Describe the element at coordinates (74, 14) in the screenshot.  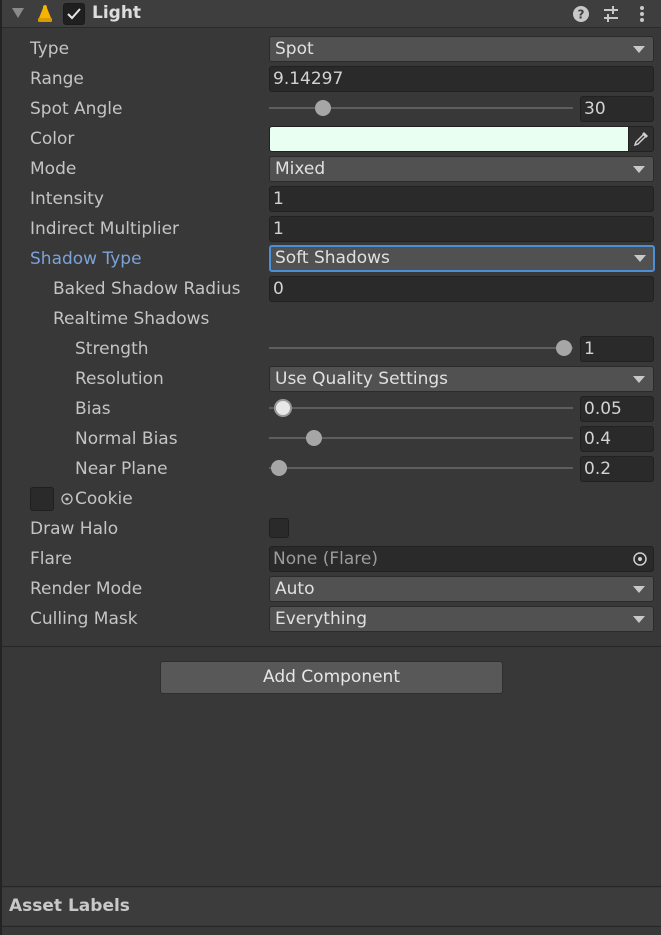
I see `component-enabled-checkbox` at that location.